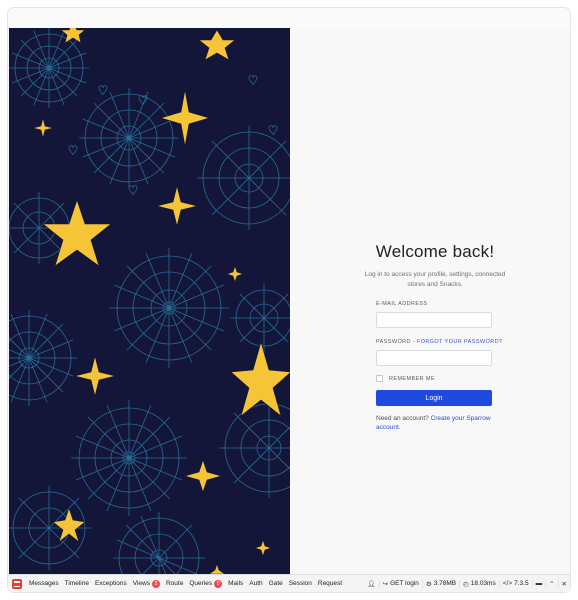 The image size is (578, 600). What do you see at coordinates (235, 583) in the screenshot?
I see `debugbar-tab-mails: Mails` at bounding box center [235, 583].